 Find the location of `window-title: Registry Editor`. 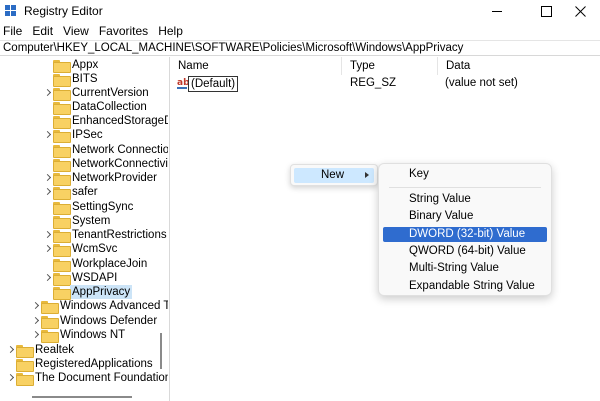

window-title: Registry Editor is located at coordinates (63, 11).